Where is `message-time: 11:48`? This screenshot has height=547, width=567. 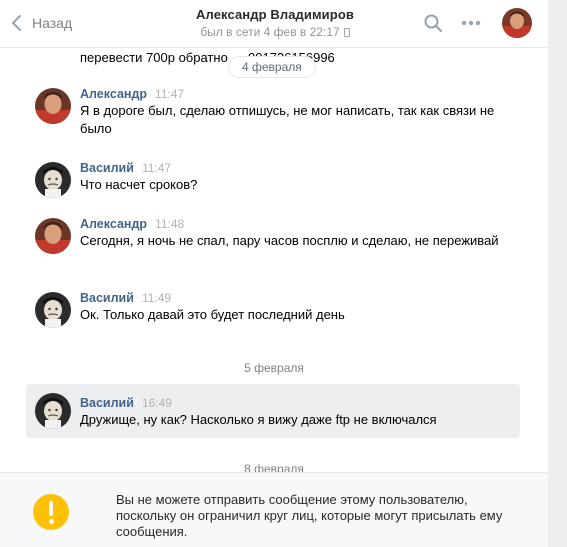
message-time: 11:48 is located at coordinates (169, 224).